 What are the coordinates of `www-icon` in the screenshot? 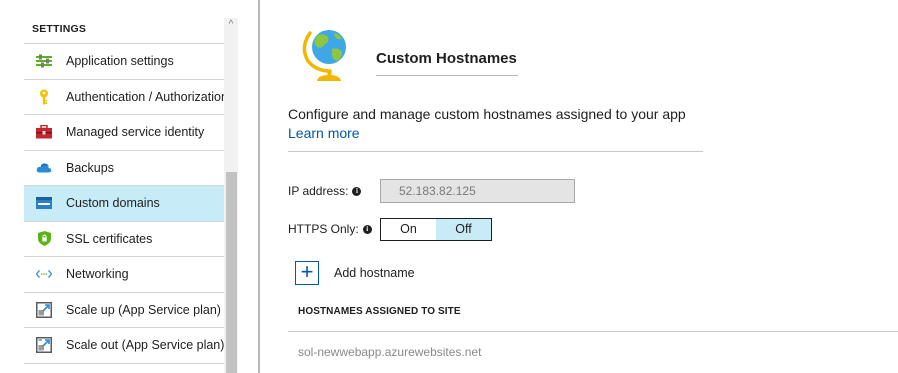 It's located at (44, 203).